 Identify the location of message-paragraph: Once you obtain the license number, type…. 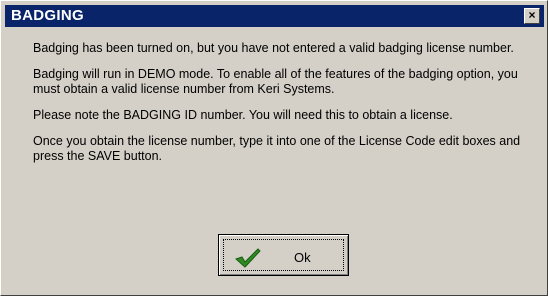
(277, 148).